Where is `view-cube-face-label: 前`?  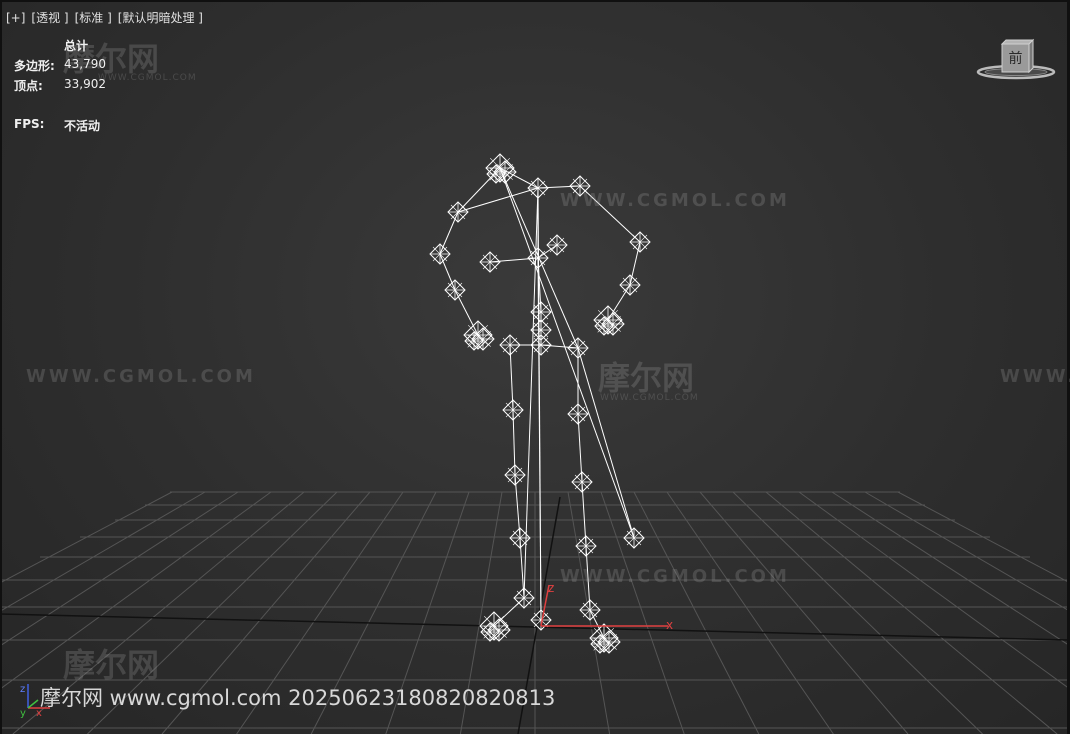 view-cube-face-label: 前 is located at coordinates (1016, 58).